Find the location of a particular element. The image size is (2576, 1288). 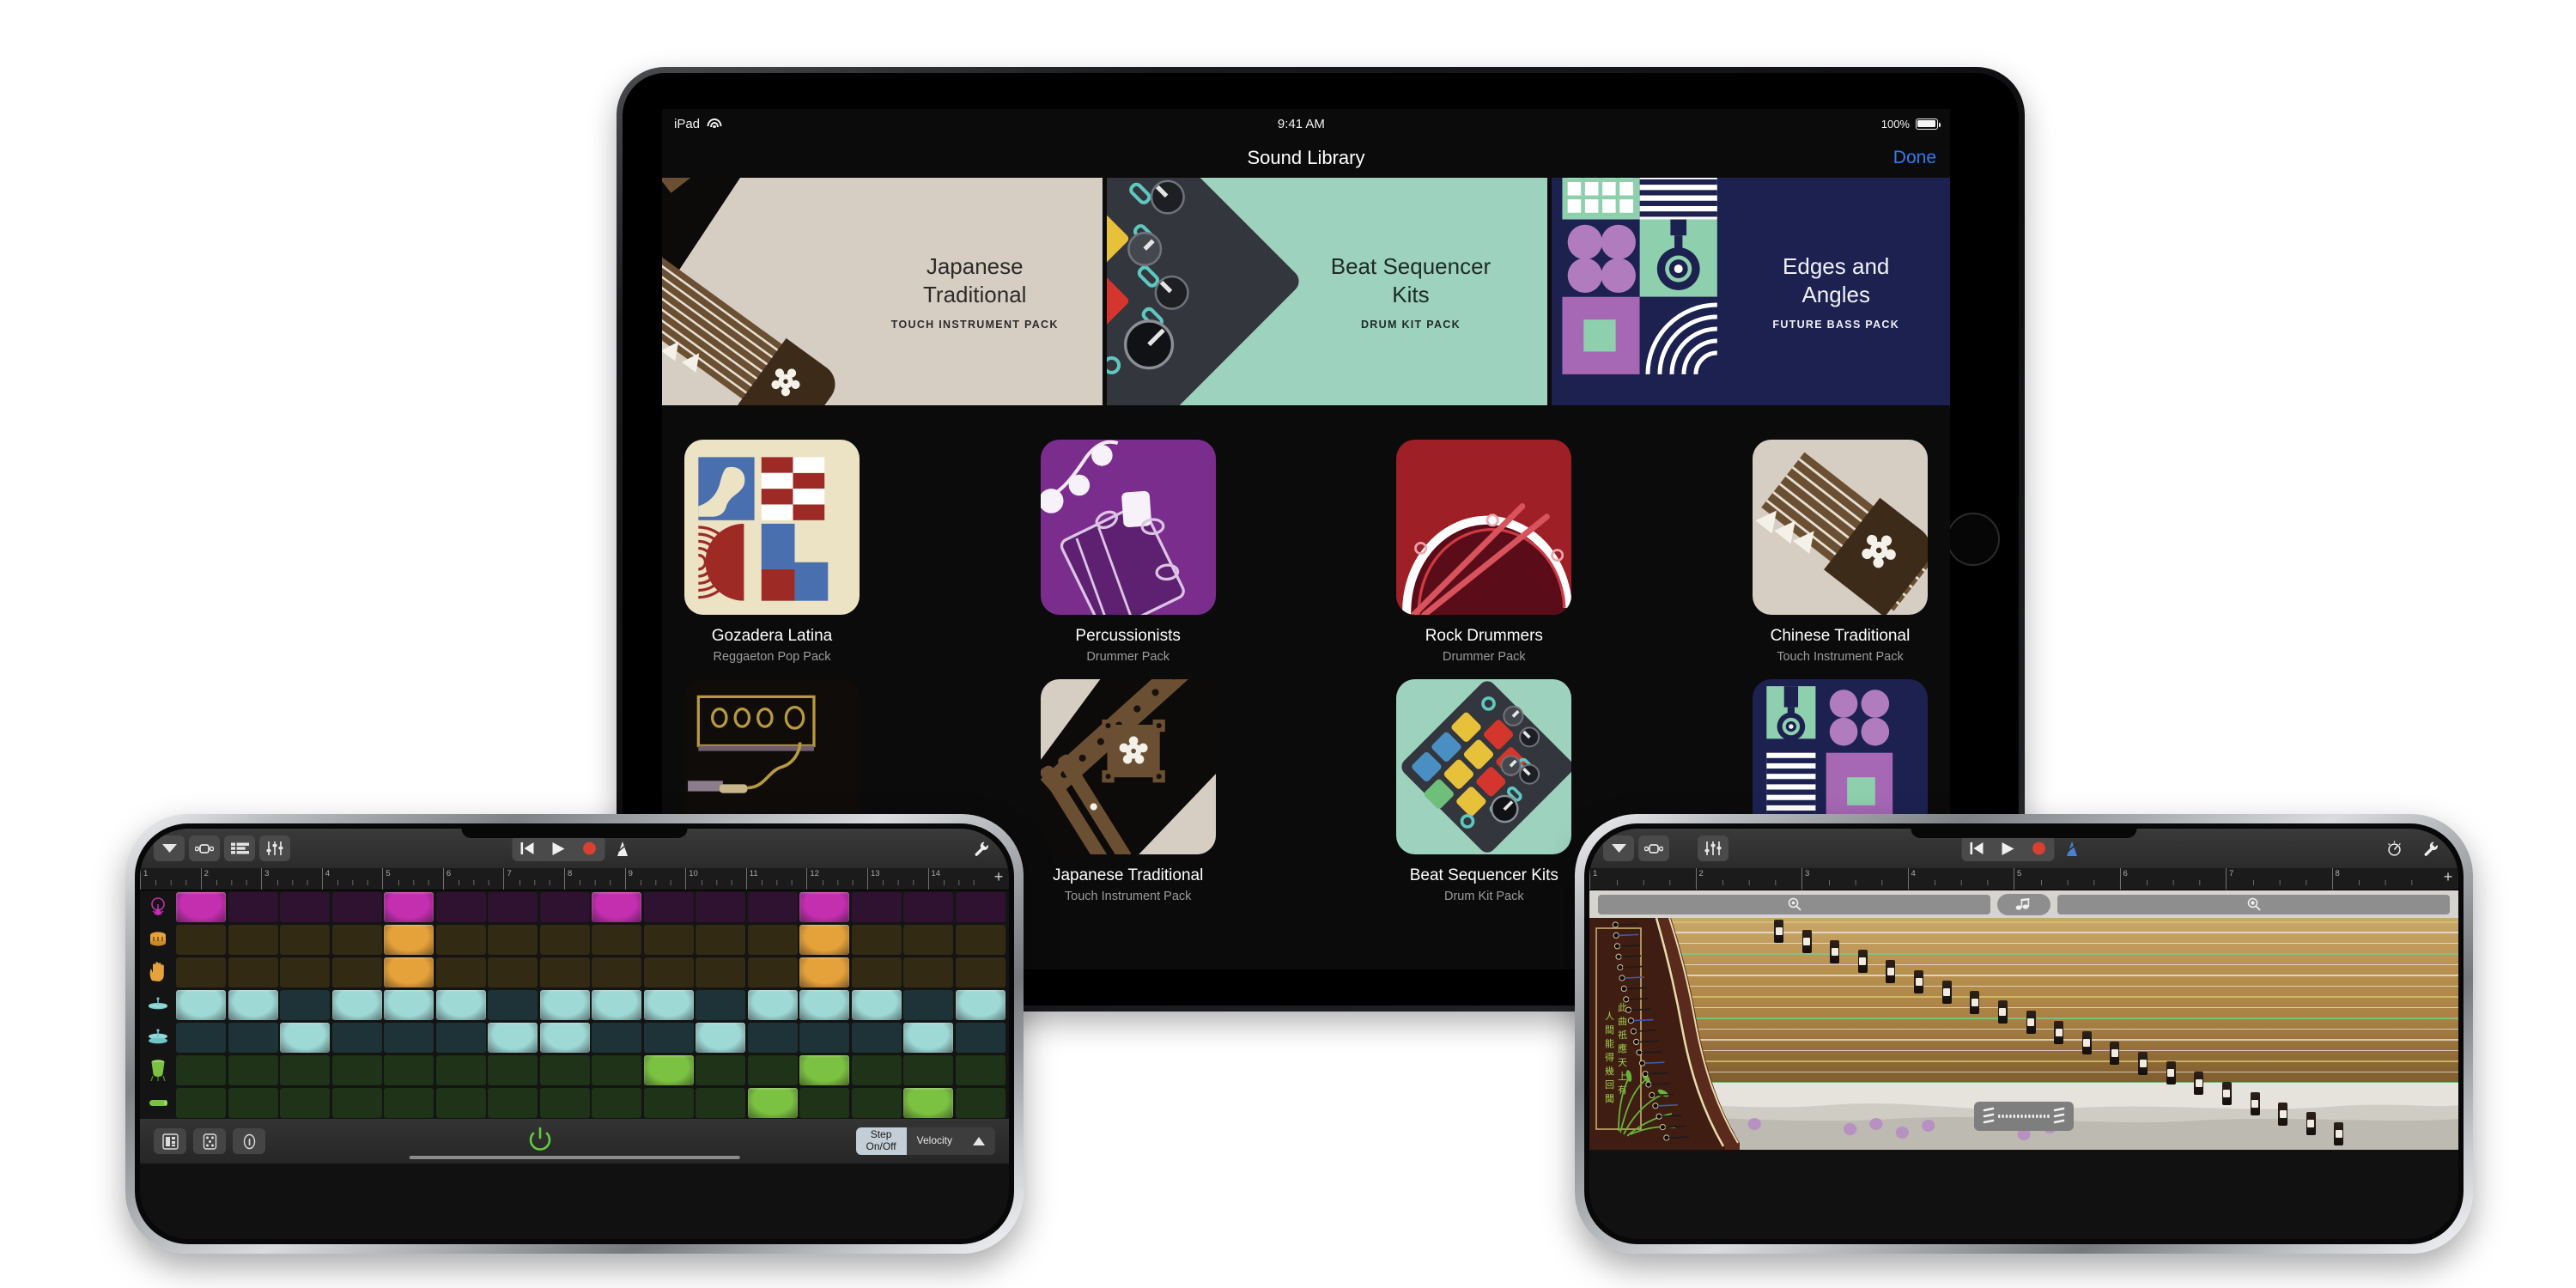

clap-hand-icon is located at coordinates (158, 972).